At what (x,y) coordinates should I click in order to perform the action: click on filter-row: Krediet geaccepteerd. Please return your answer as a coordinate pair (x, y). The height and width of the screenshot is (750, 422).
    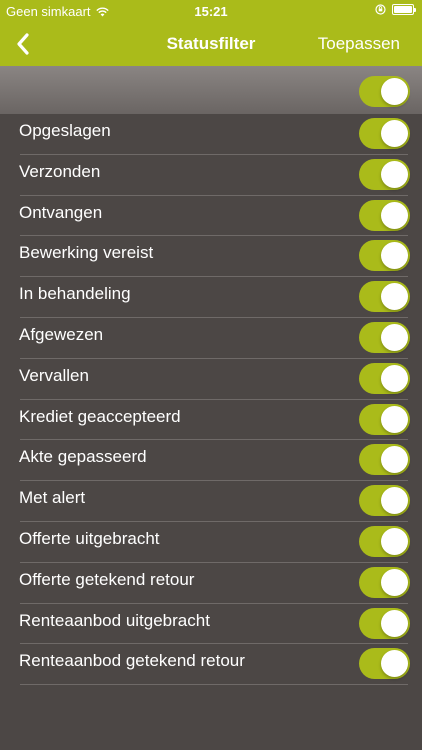
    Looking at the image, I should click on (211, 420).